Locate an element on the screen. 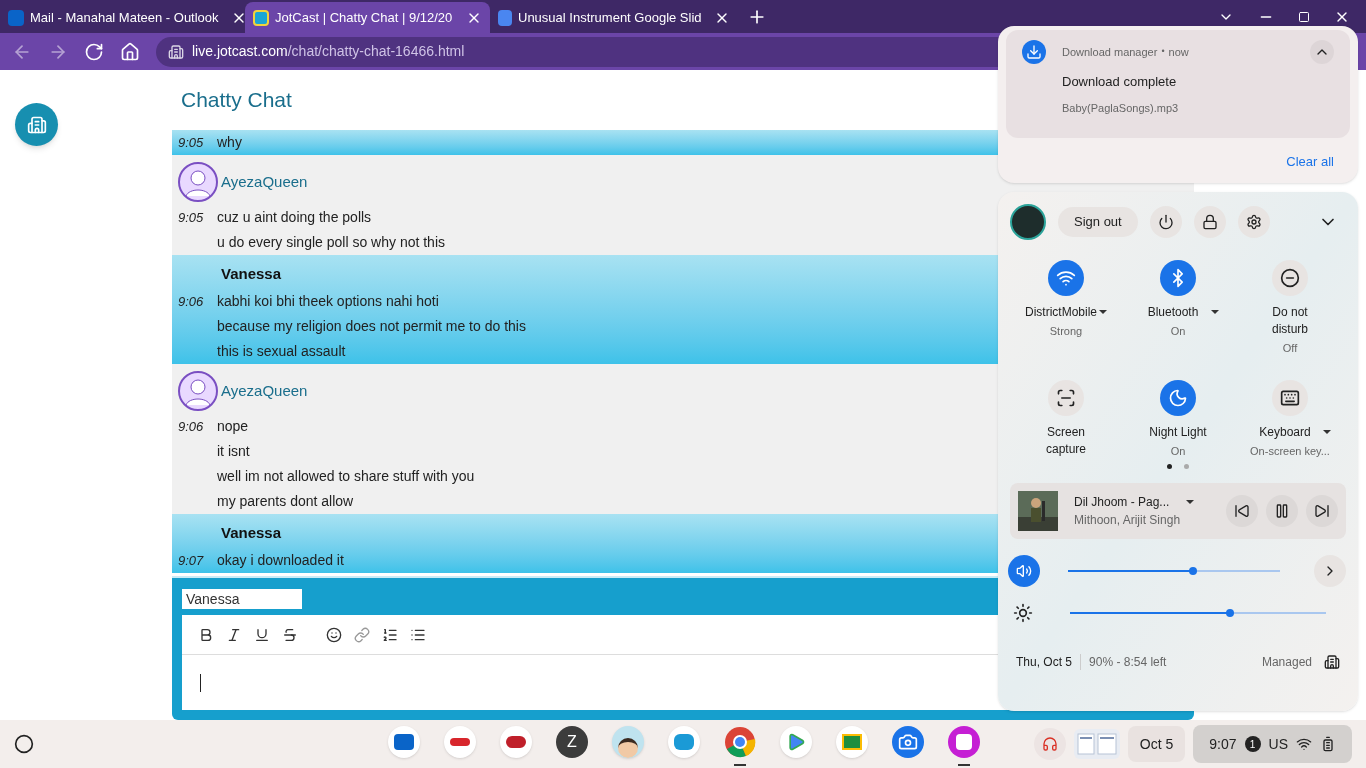 This screenshot has width=1366, height=768. notification-time: now is located at coordinates (1178, 52).